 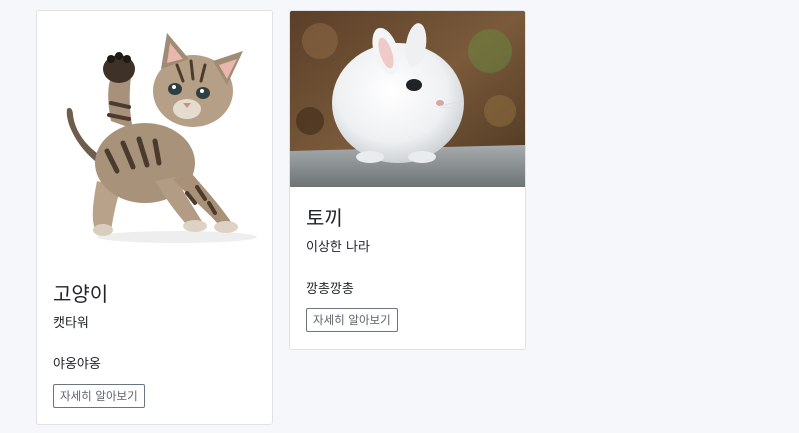 What do you see at coordinates (324, 218) in the screenshot?
I see `card-title: 토끼` at bounding box center [324, 218].